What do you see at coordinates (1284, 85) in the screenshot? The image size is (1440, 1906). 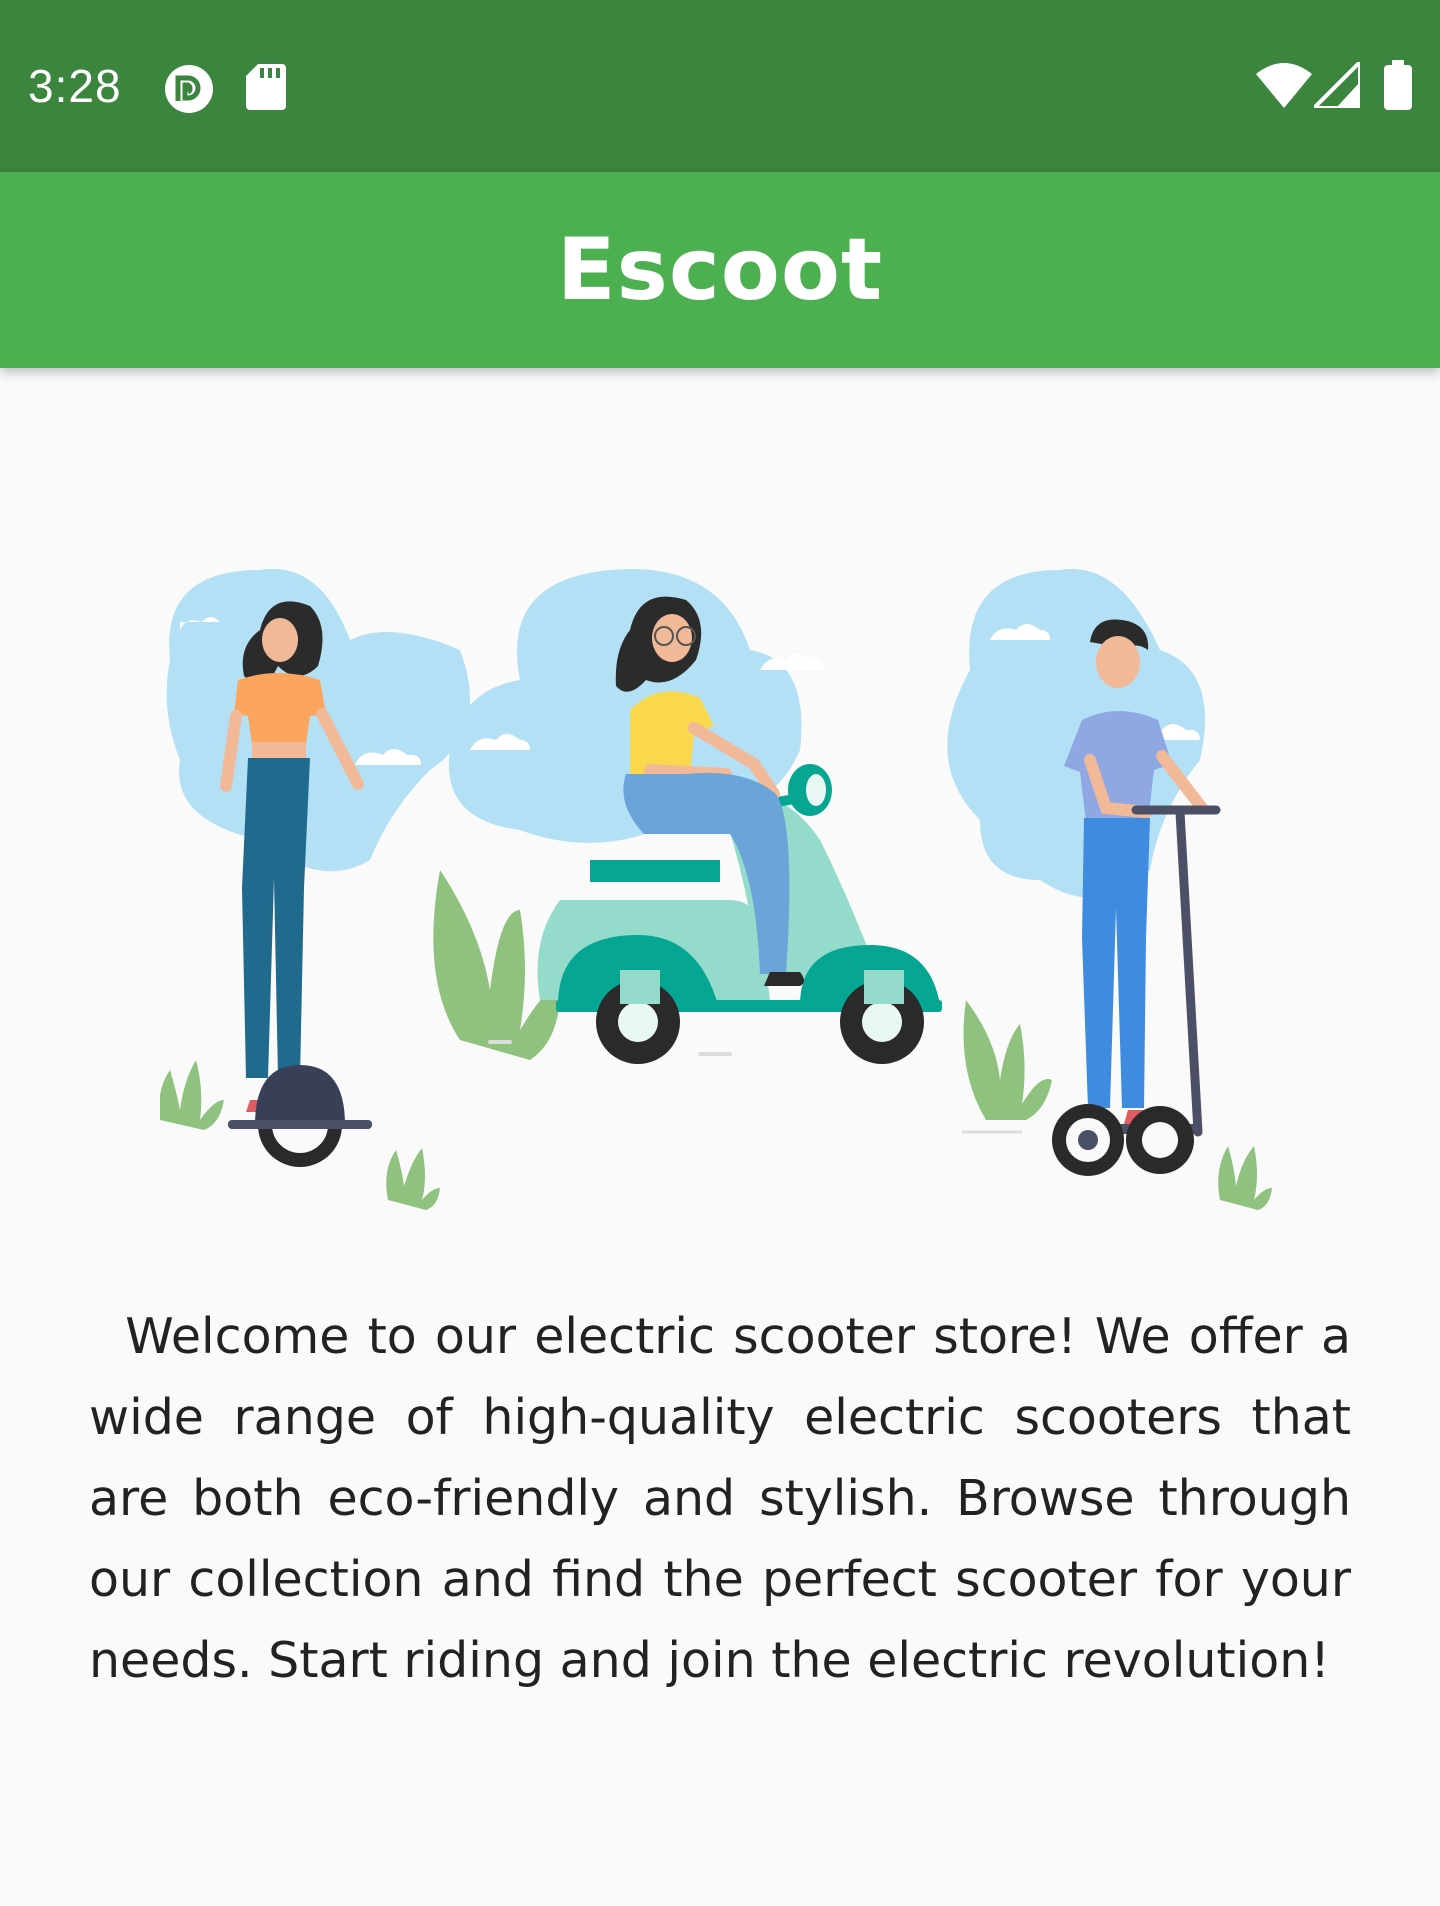 I see `wifi-icon` at bounding box center [1284, 85].